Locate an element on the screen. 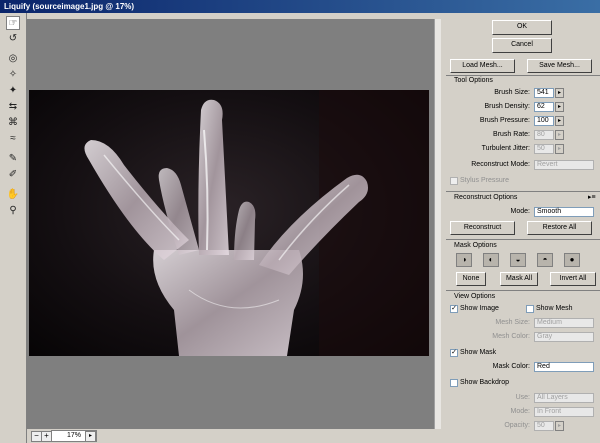 The width and height of the screenshot is (600, 443). forward-warp-icon: ☞ is located at coordinates (13, 23).